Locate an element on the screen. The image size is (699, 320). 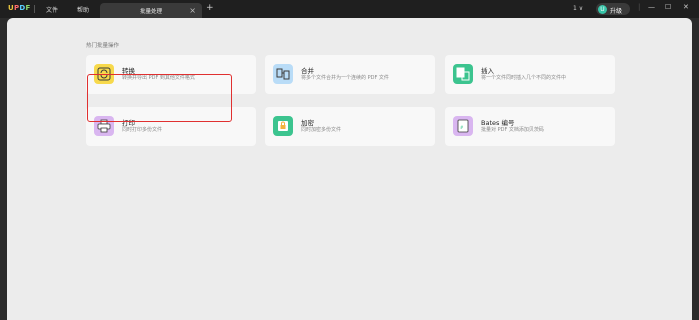
upgrade-label: 升级 is located at coordinates (616, 11).